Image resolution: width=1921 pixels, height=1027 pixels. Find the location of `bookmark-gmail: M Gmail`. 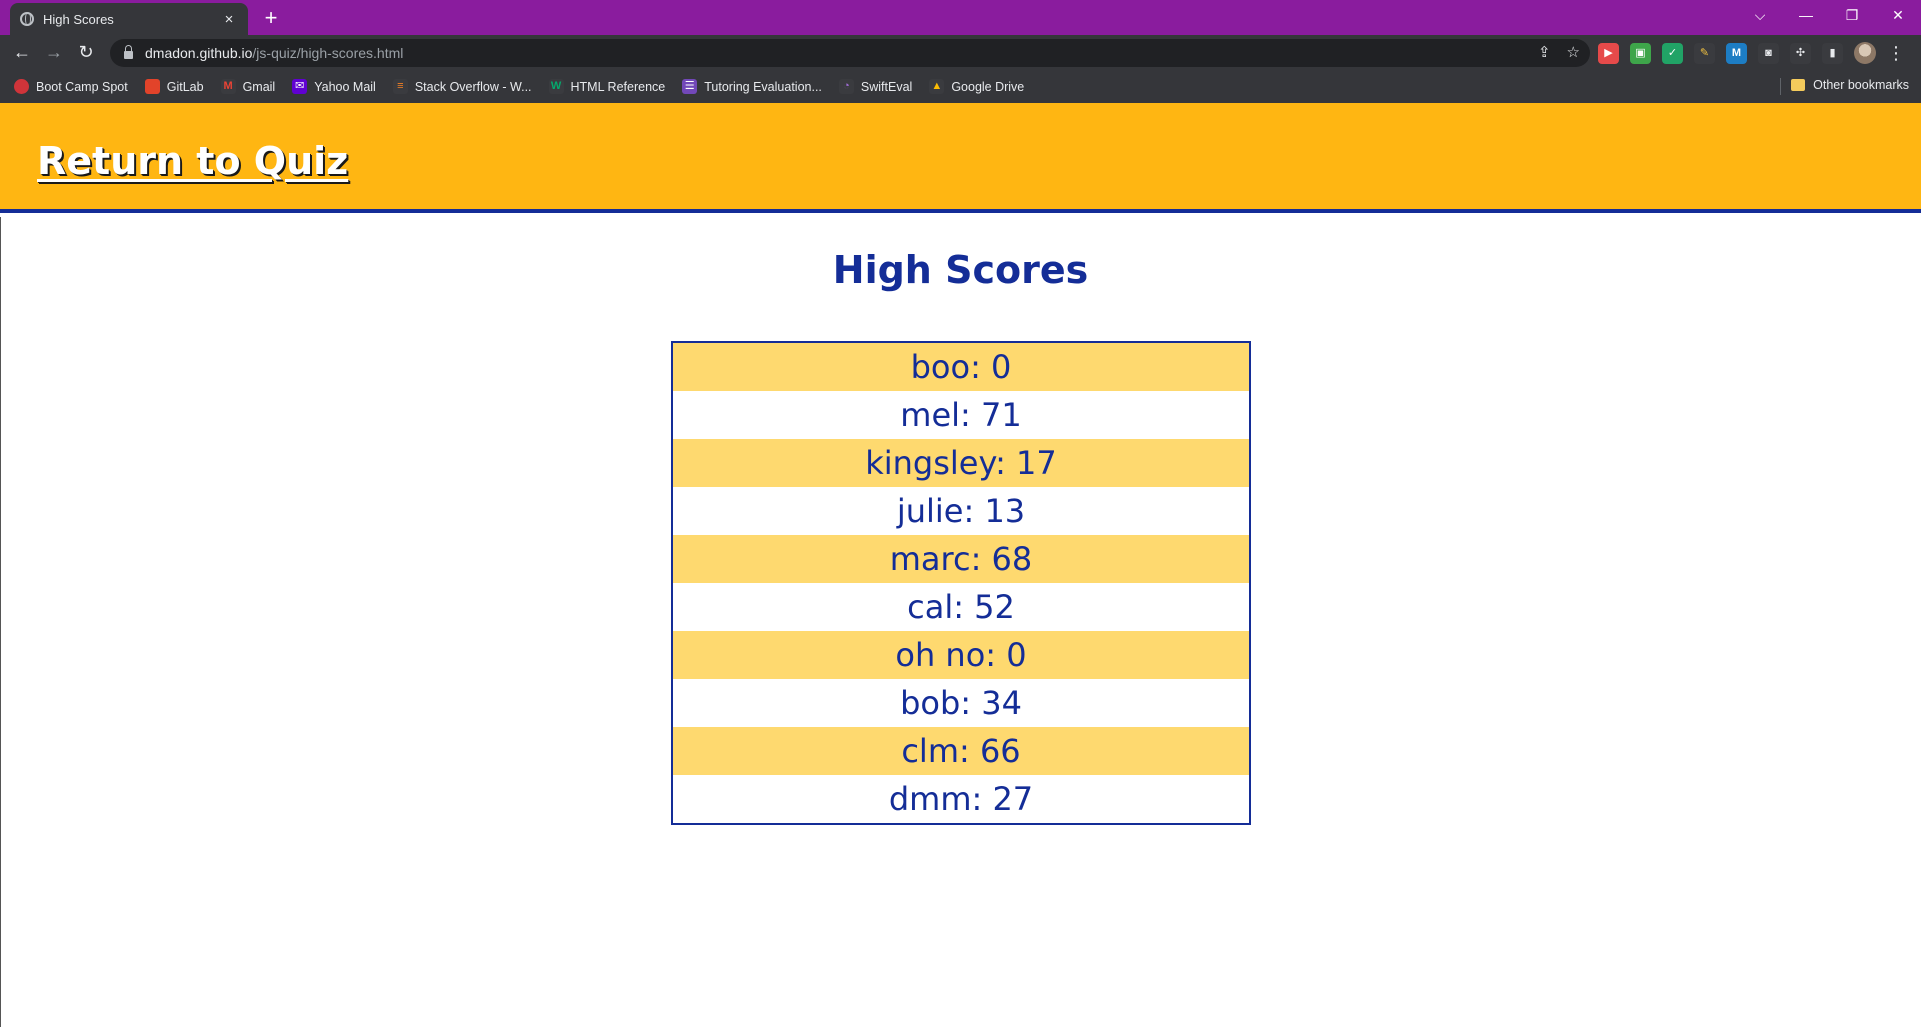

bookmark-gmail: M Gmail is located at coordinates (248, 86).